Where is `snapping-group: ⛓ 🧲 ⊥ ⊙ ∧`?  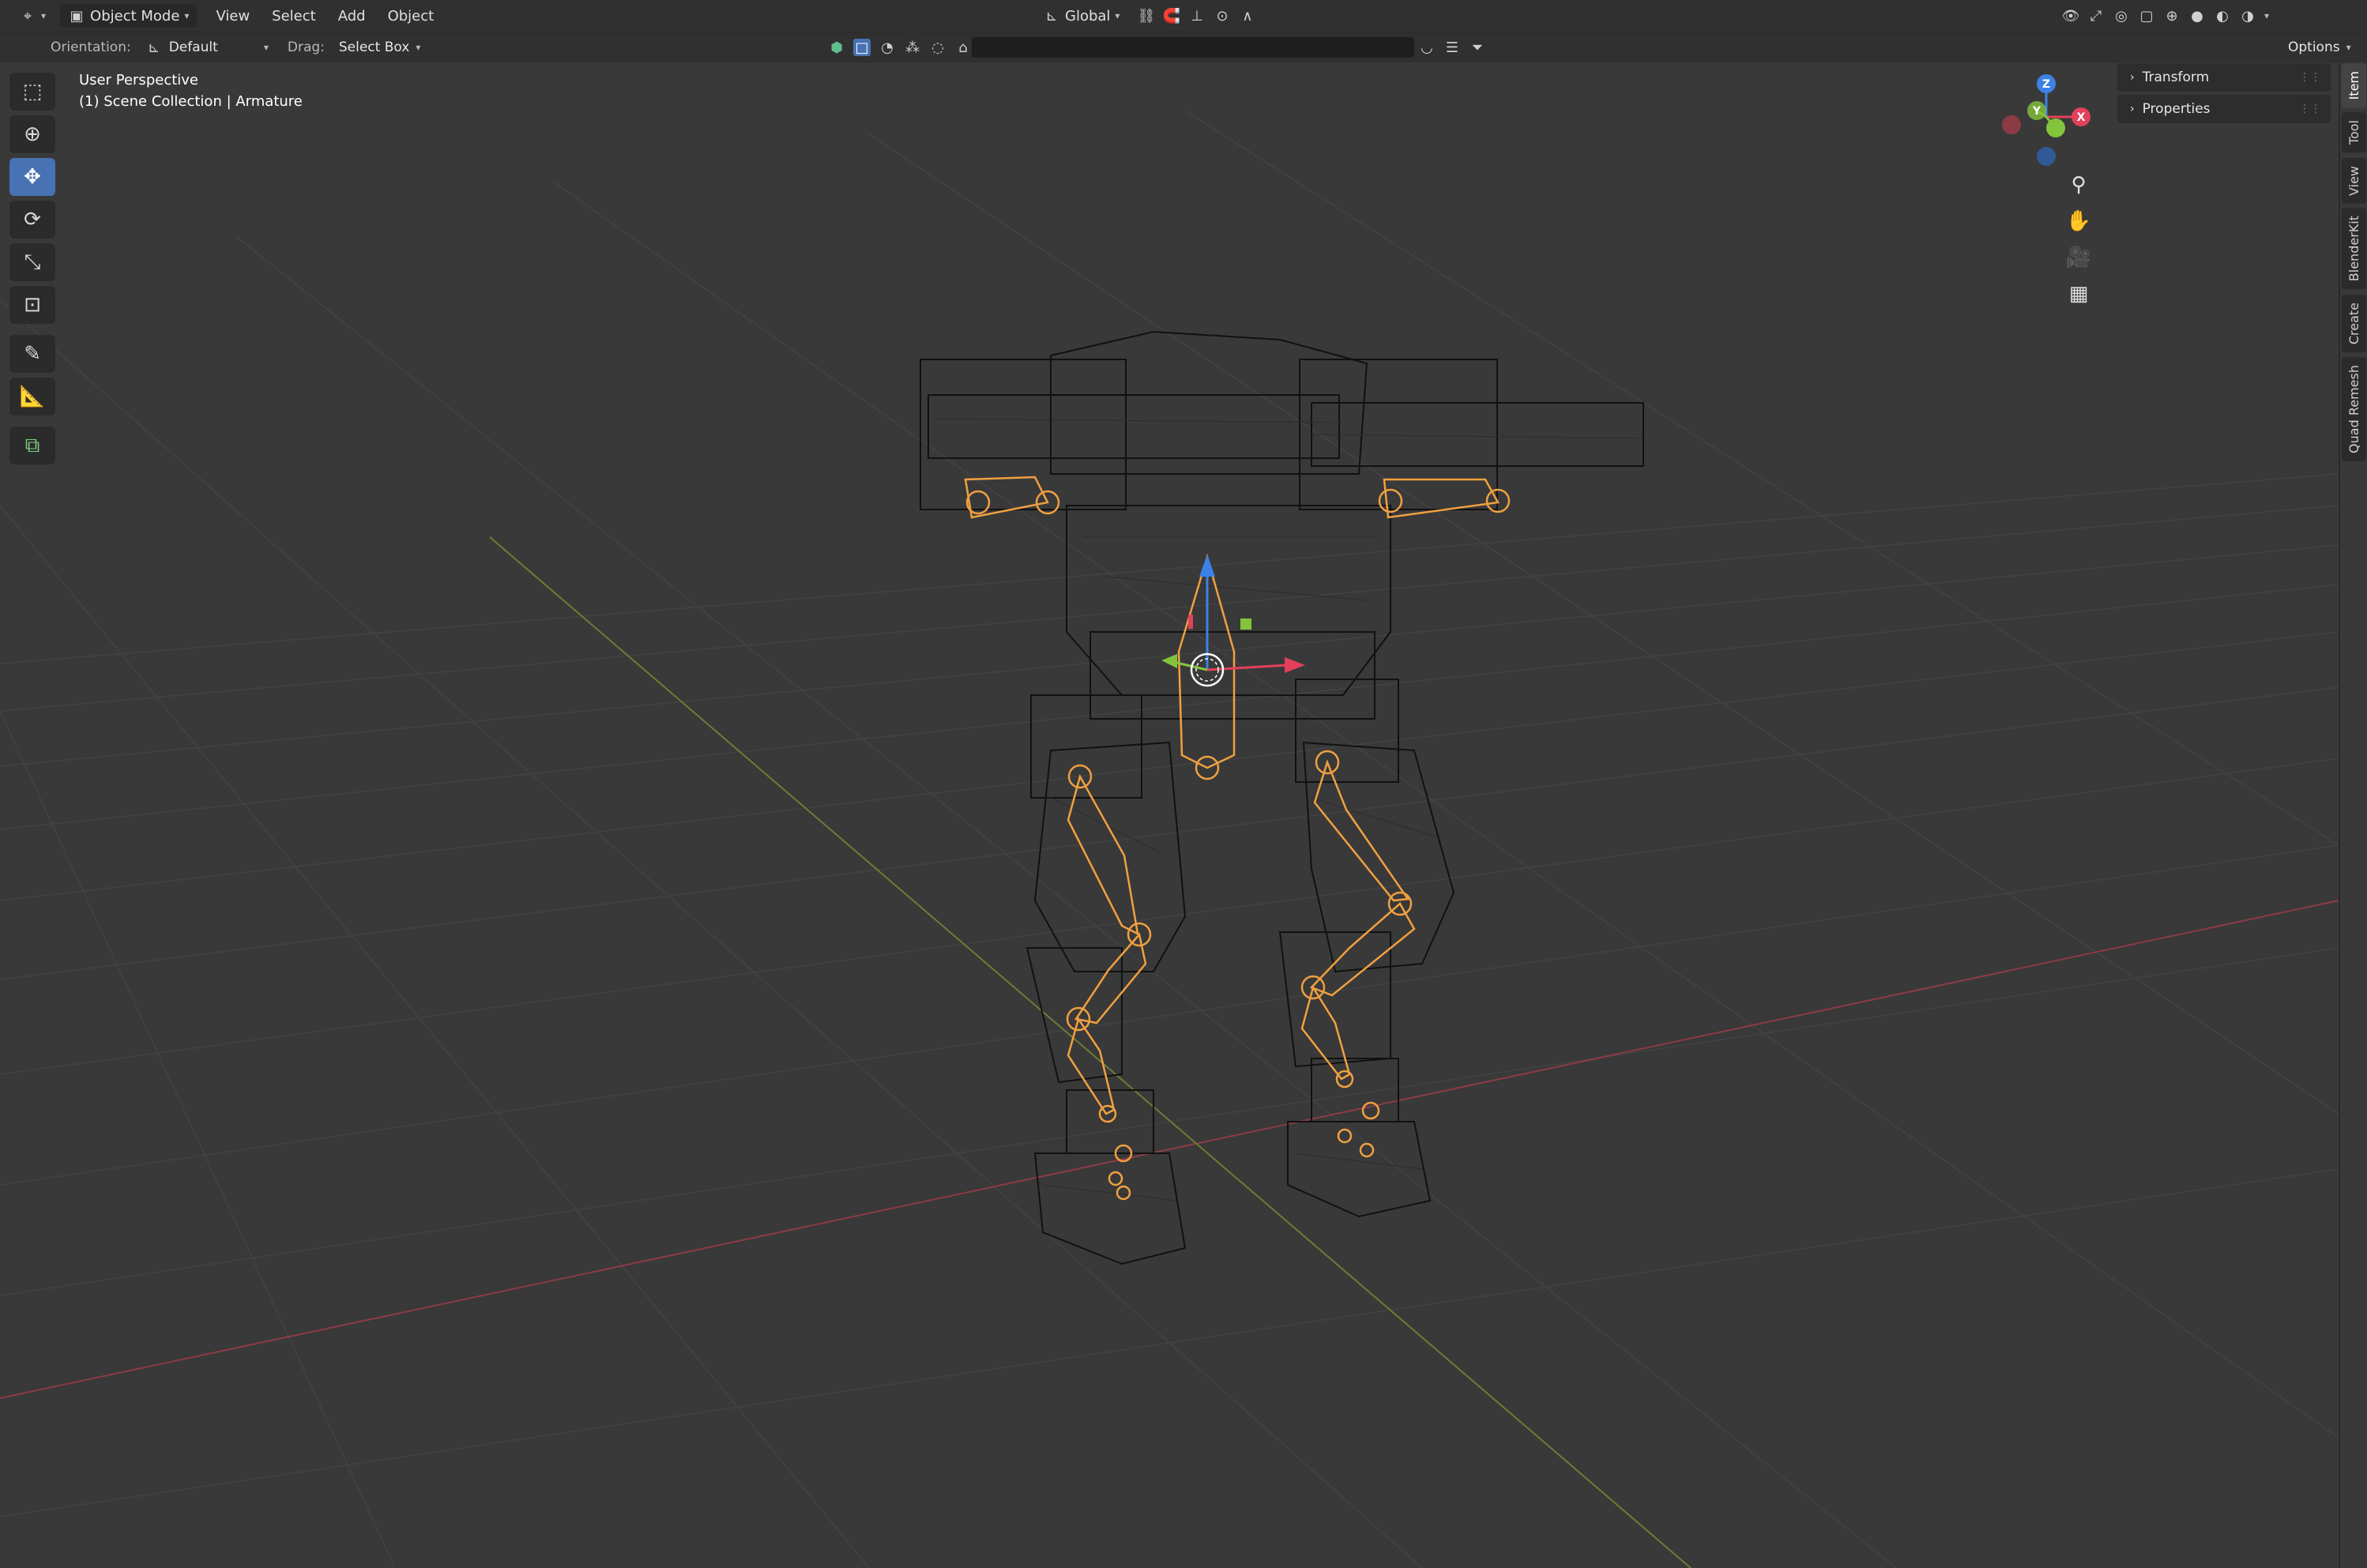
snapping-group: ⛓ 🧲 ⊥ ⊙ ∧ is located at coordinates (1197, 15).